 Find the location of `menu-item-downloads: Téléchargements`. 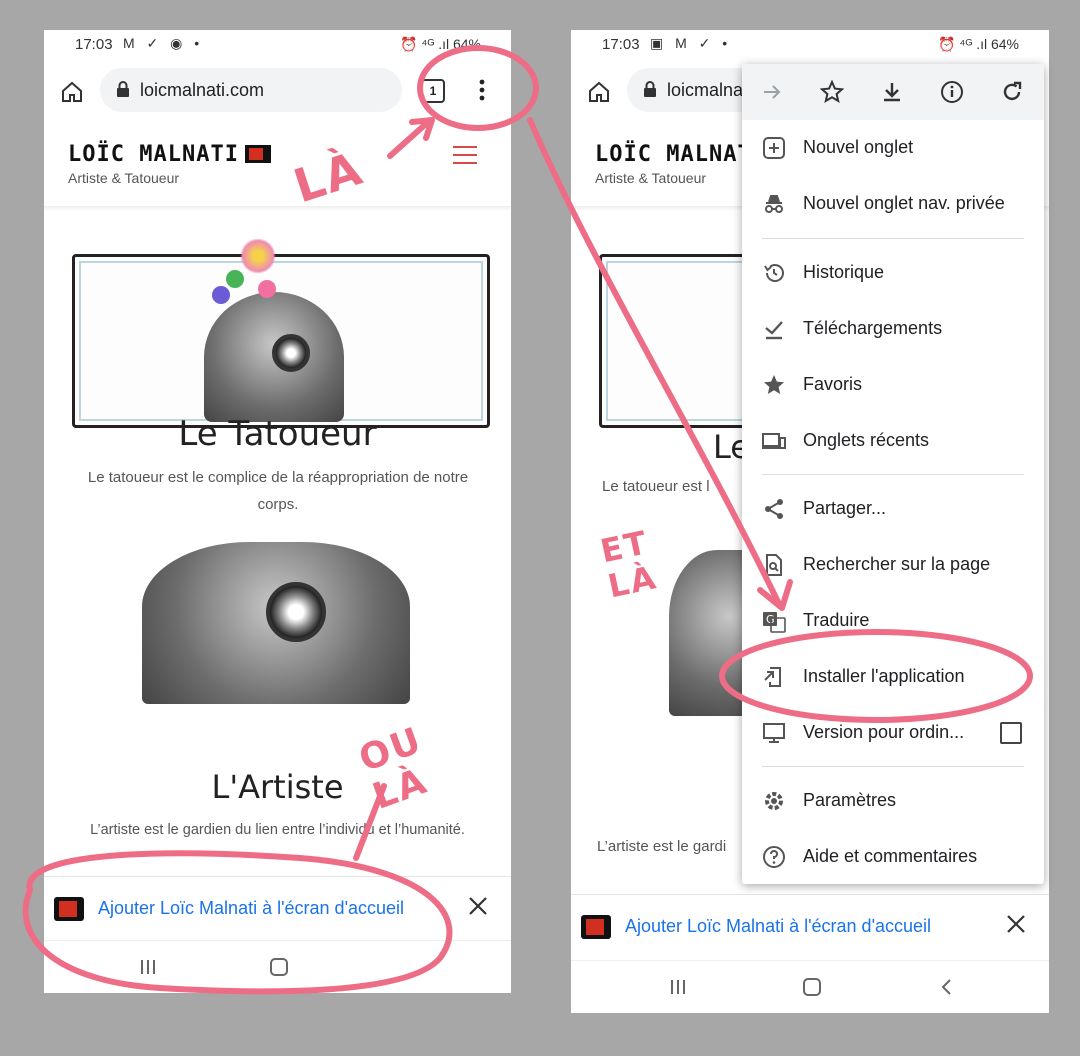

menu-item-downloads: Téléchargements is located at coordinates (893, 329).